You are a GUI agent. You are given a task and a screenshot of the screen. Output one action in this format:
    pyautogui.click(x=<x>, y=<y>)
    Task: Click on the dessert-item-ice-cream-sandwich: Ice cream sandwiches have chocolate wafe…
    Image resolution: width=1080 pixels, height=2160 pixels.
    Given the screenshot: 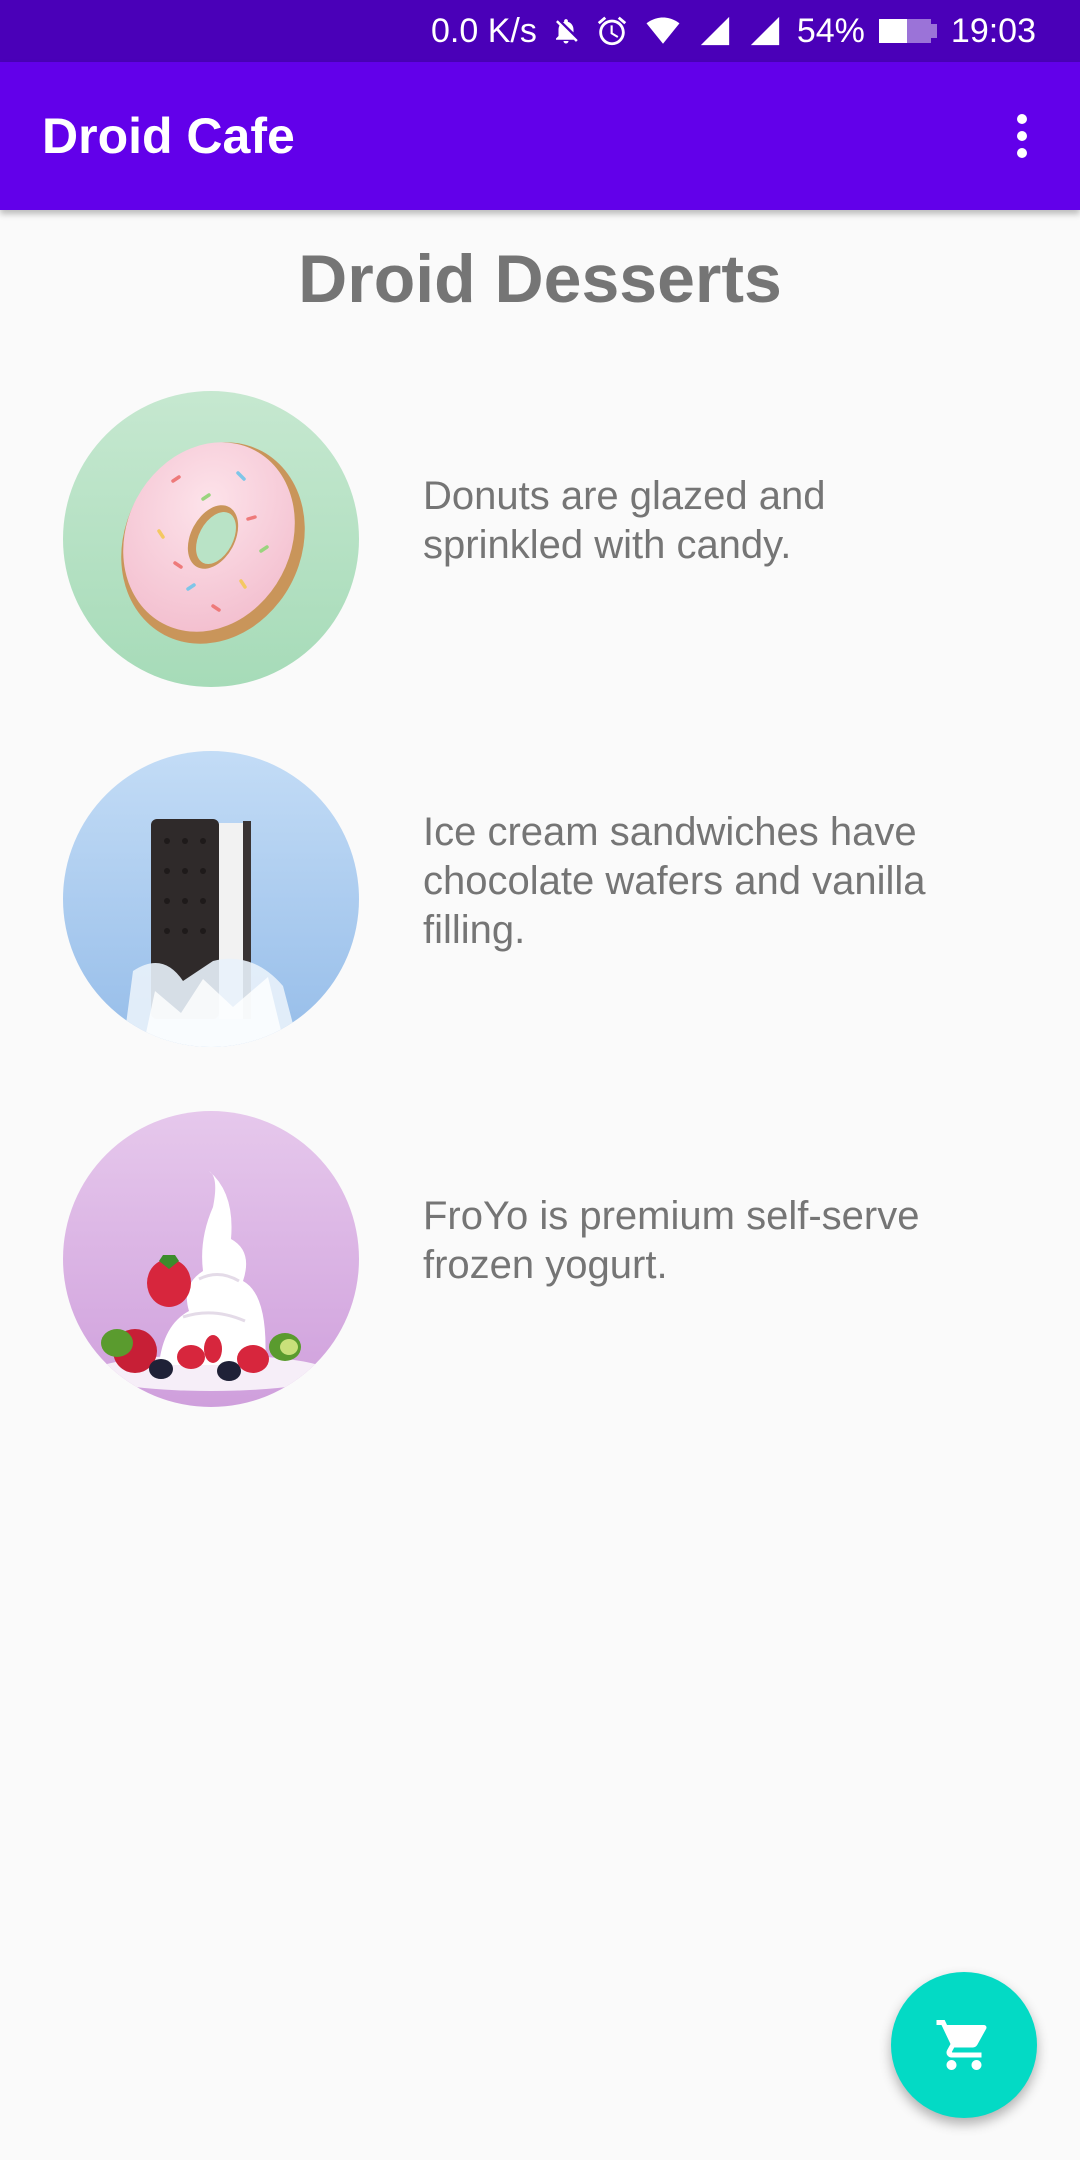 What is the action you would take?
    pyautogui.click(x=540, y=899)
    